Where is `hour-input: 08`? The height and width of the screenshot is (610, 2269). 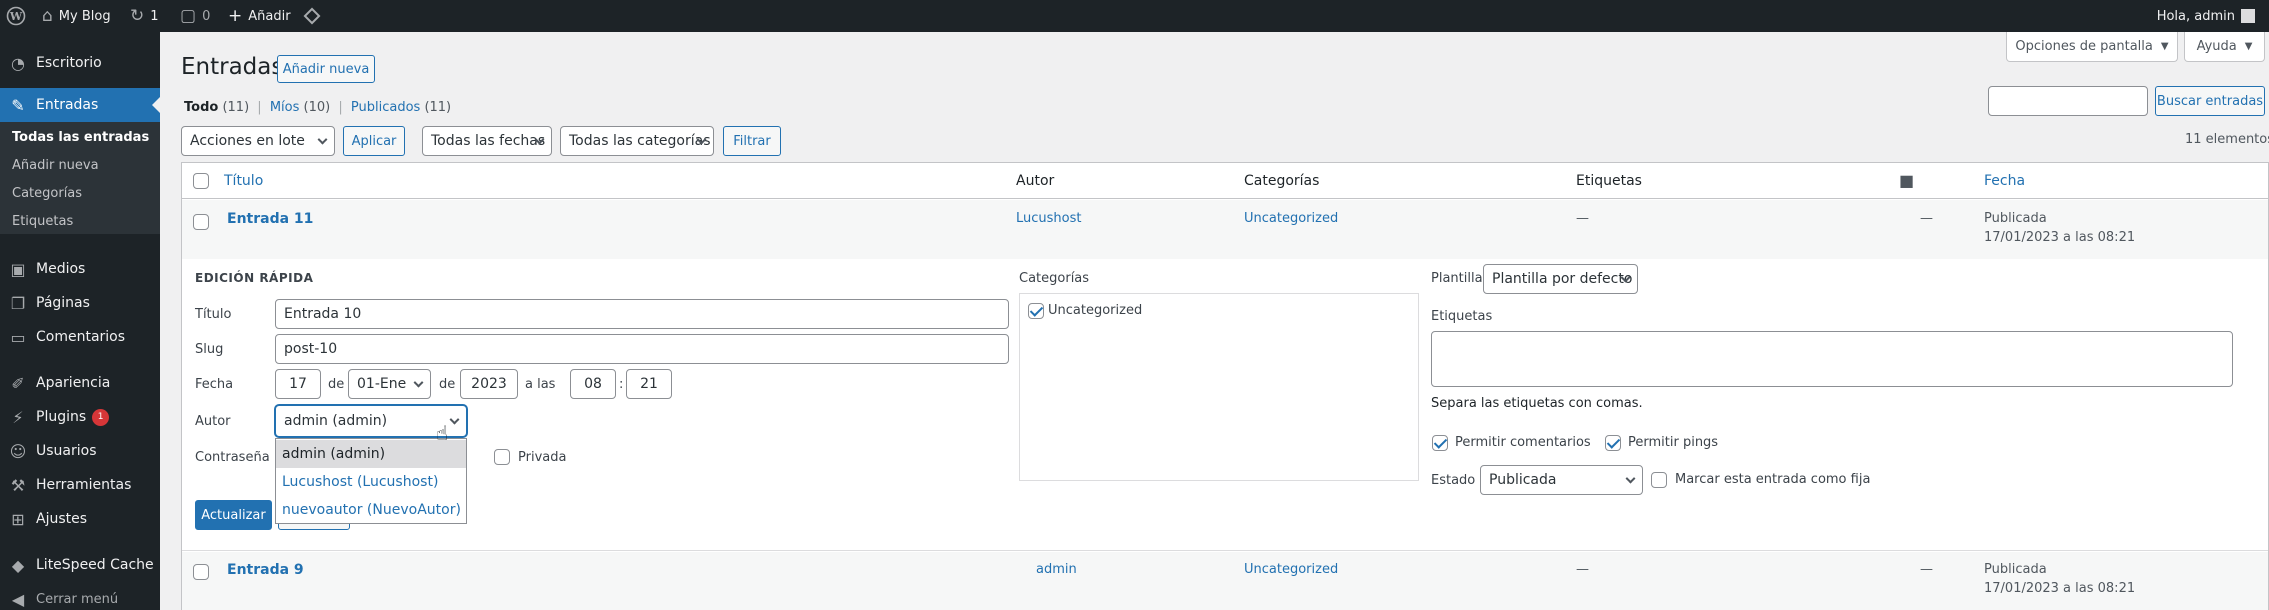 hour-input: 08 is located at coordinates (593, 384).